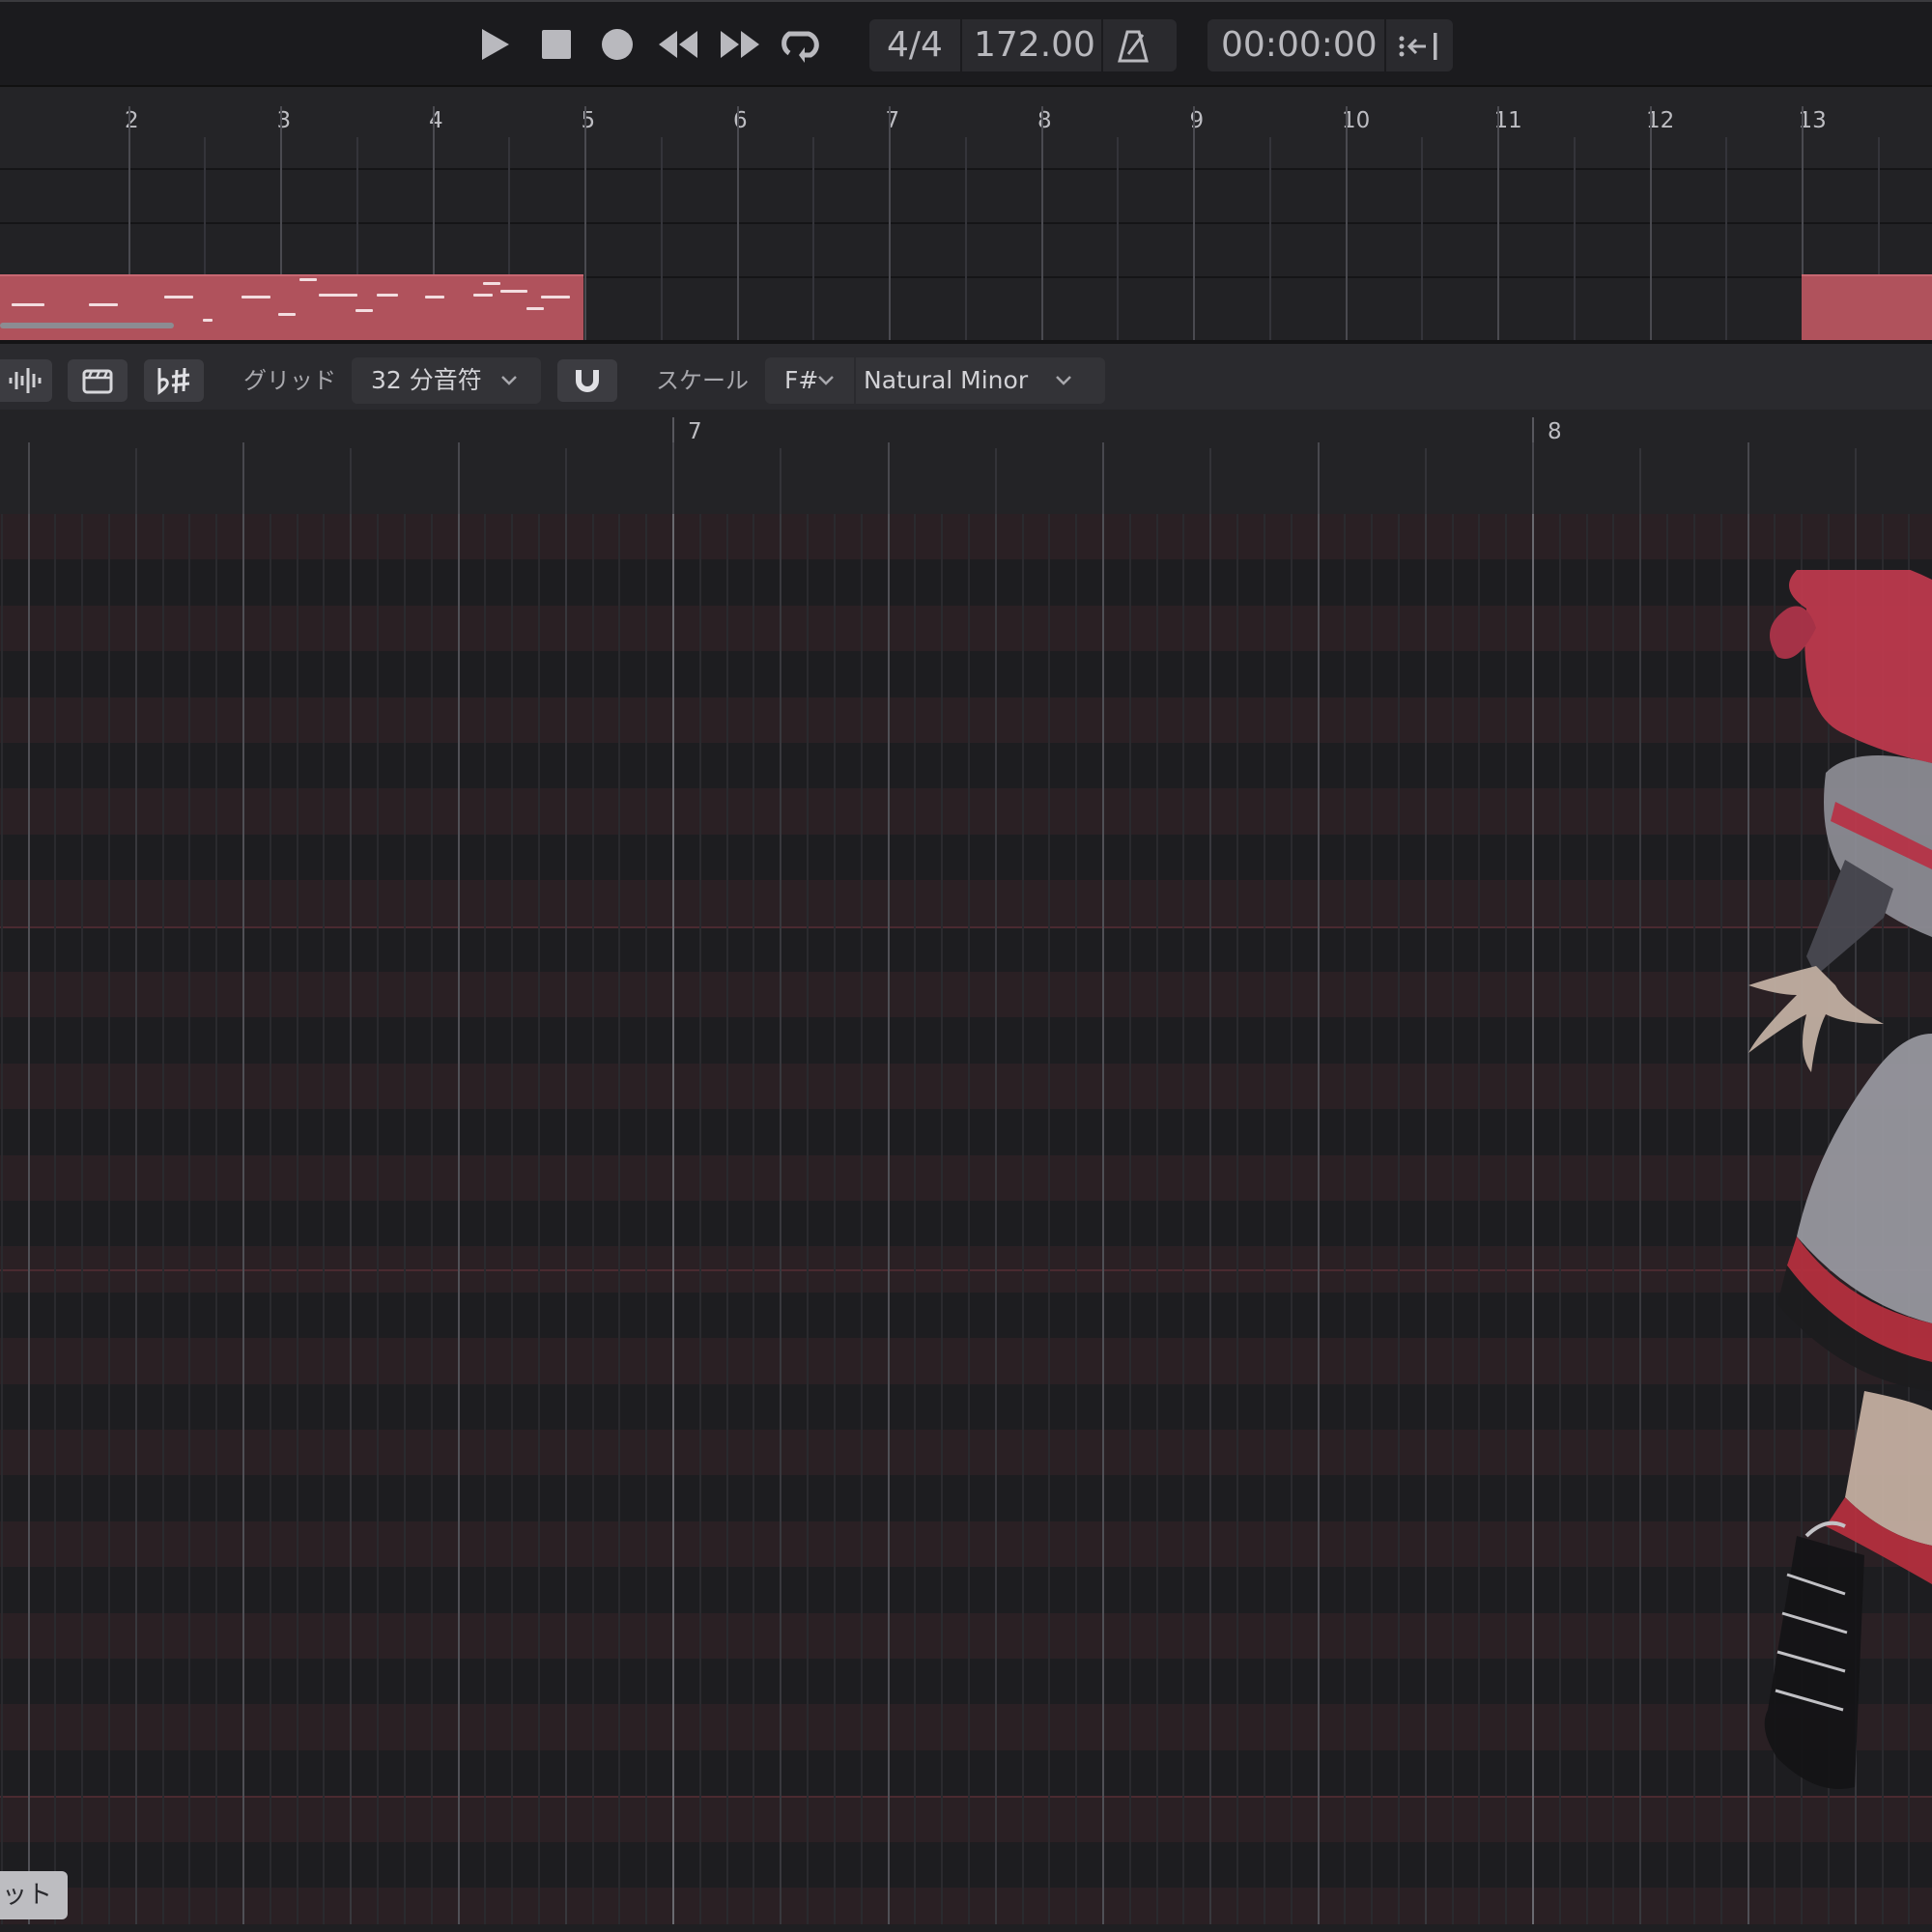  I want to click on waveform-button, so click(26, 380).